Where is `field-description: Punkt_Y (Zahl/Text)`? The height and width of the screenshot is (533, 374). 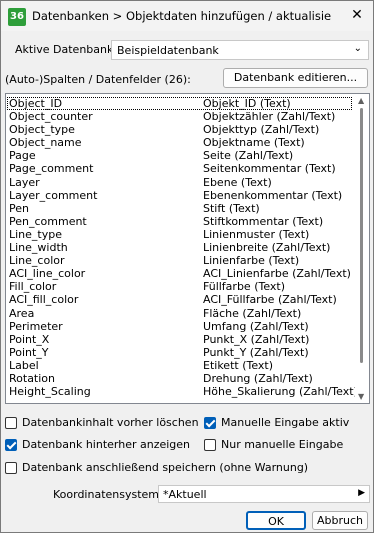
field-description: Punkt_Y (Zahl/Text) is located at coordinates (256, 352).